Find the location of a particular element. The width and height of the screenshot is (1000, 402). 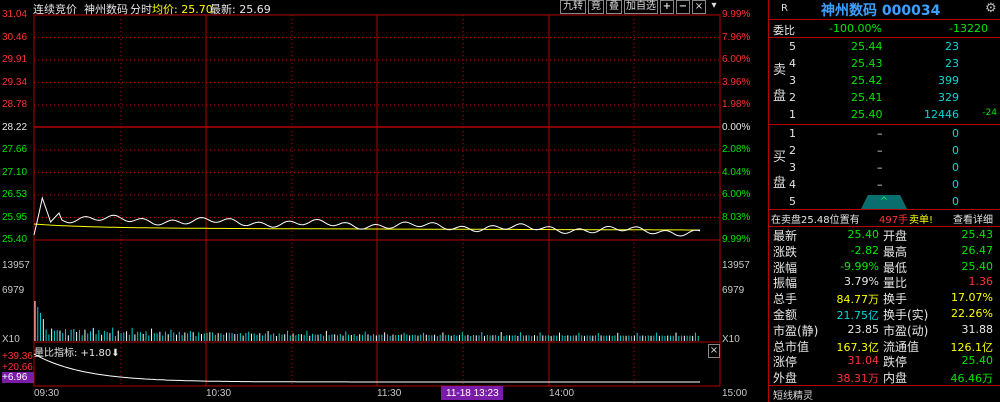

indicator-close-icon: × is located at coordinates (714, 351).